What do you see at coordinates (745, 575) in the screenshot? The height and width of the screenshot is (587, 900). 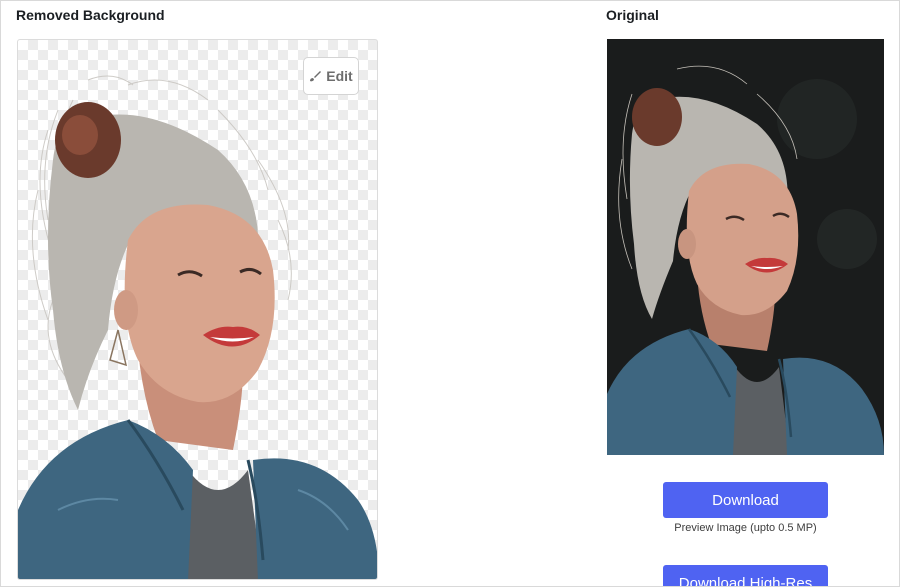 I see `download-high-res-button: Download High-Res` at bounding box center [745, 575].